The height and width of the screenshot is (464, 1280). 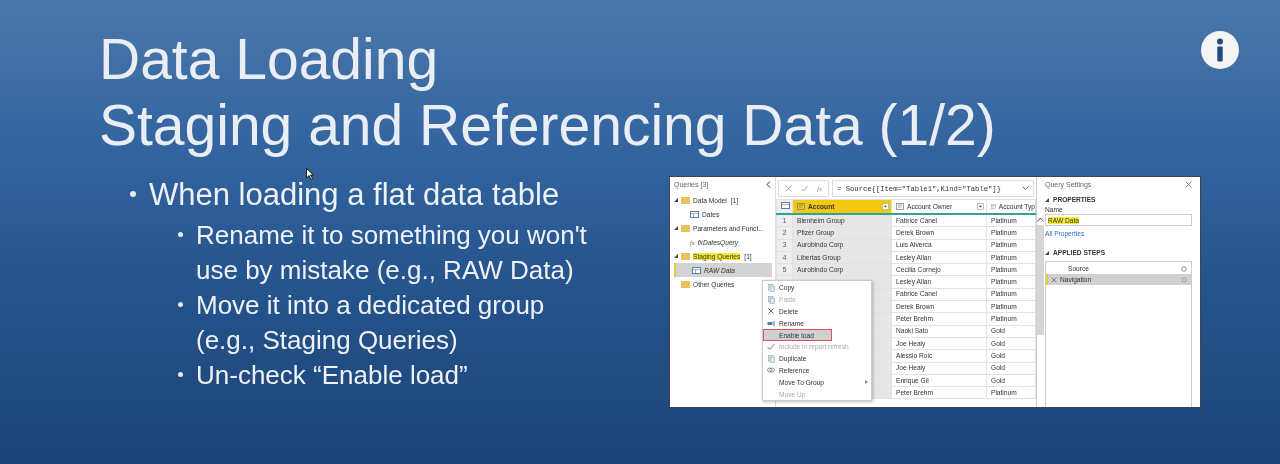 What do you see at coordinates (310, 174) in the screenshot?
I see `mouse-cursor-icon` at bounding box center [310, 174].